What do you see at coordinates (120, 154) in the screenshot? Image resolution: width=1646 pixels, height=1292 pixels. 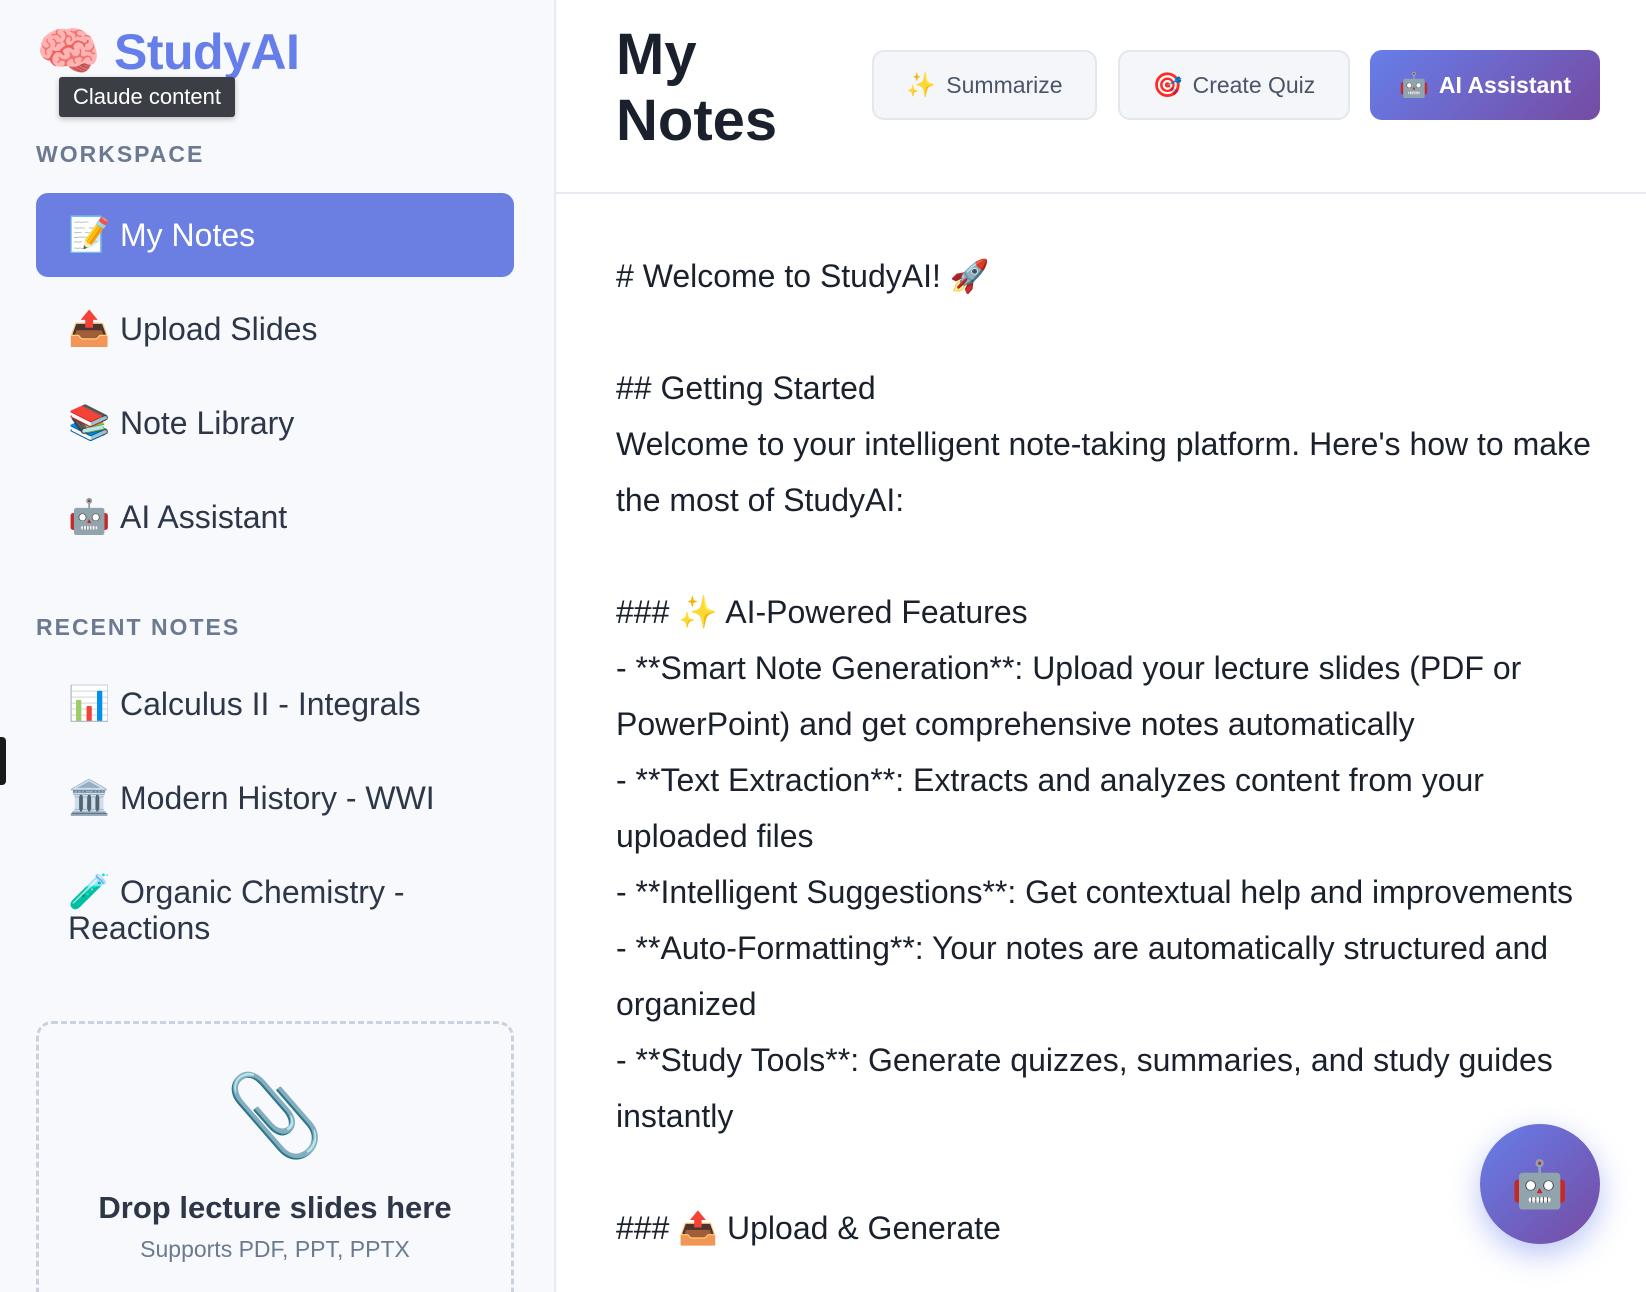 I see `workspace-label: WORKSPACE` at bounding box center [120, 154].